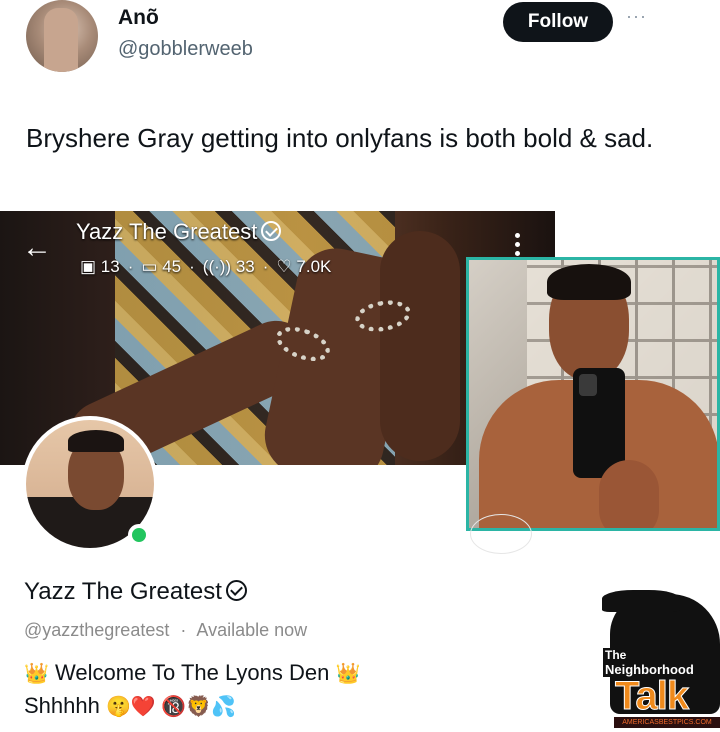 This screenshot has height=732, width=720. What do you see at coordinates (616, 655) in the screenshot?
I see `watermark-the: The` at bounding box center [616, 655].